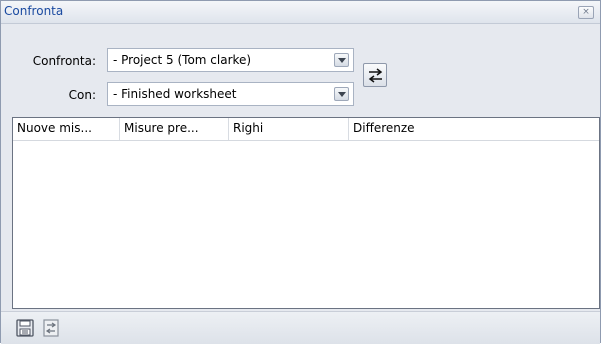 The width and height of the screenshot is (601, 344). What do you see at coordinates (182, 60) in the screenshot?
I see `confronta-value: - Project 5 (Tom clarke)` at bounding box center [182, 60].